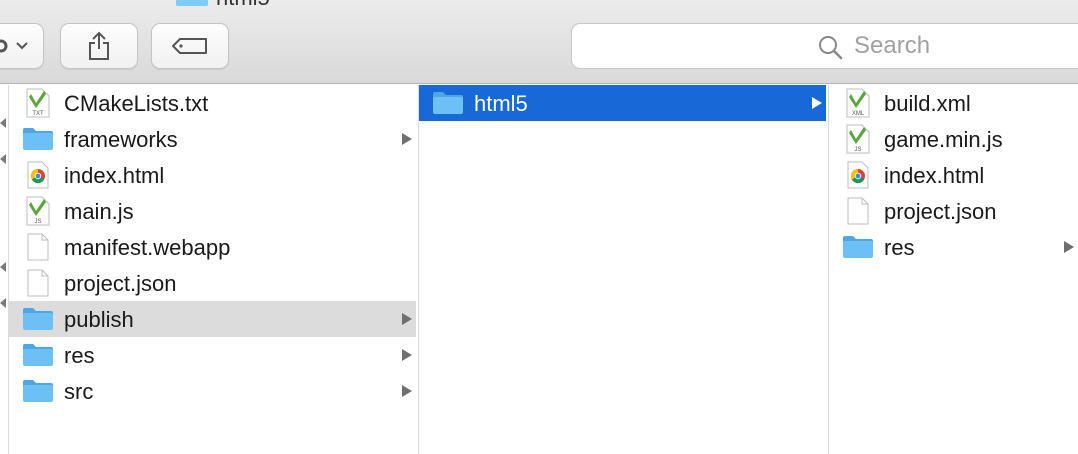 The width and height of the screenshot is (1078, 454). I want to click on svg-text: XML, so click(858, 114).